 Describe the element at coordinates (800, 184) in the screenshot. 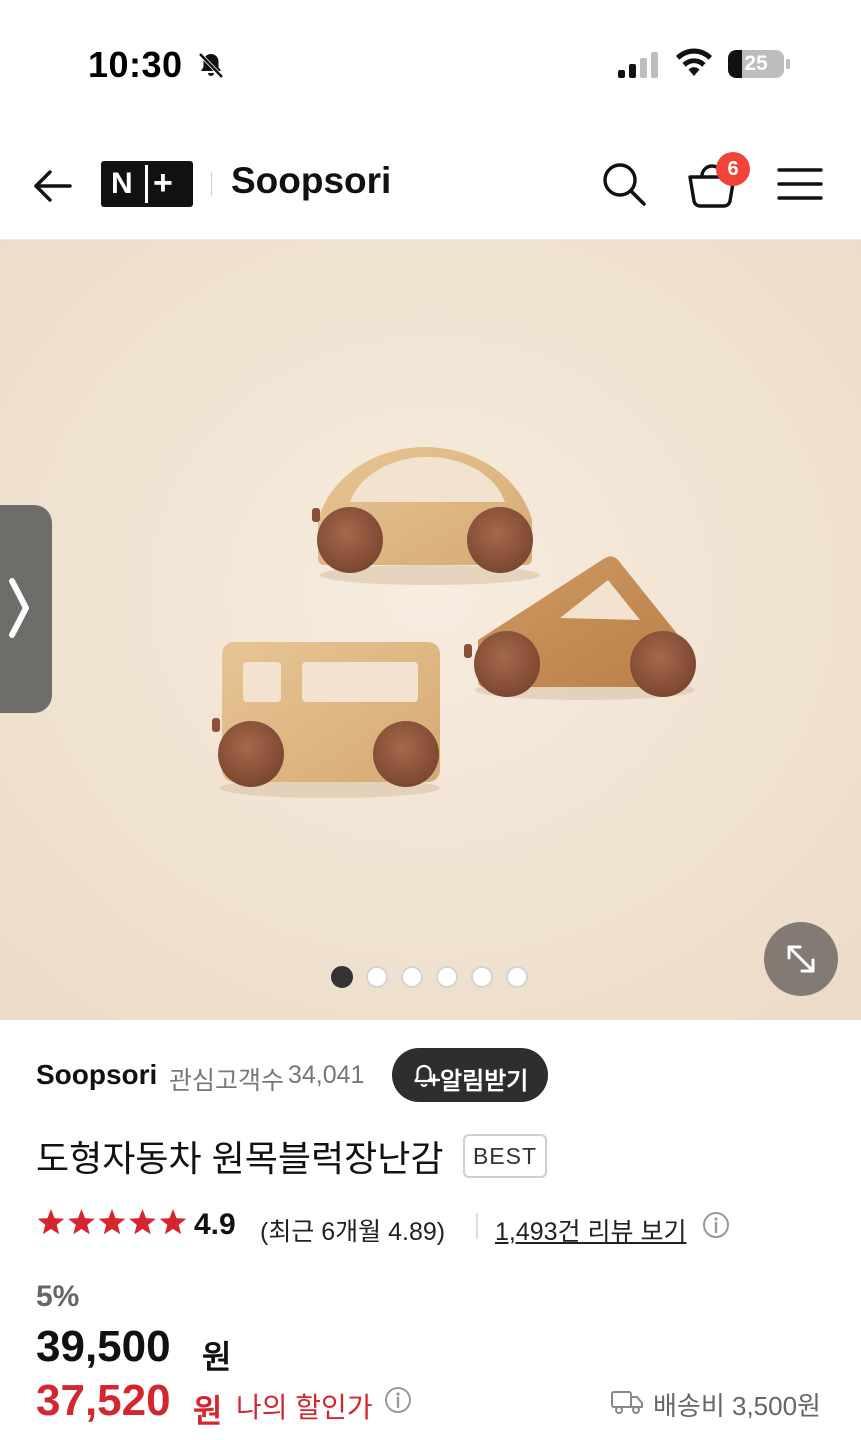

I see `hamburger-menu-icon` at that location.